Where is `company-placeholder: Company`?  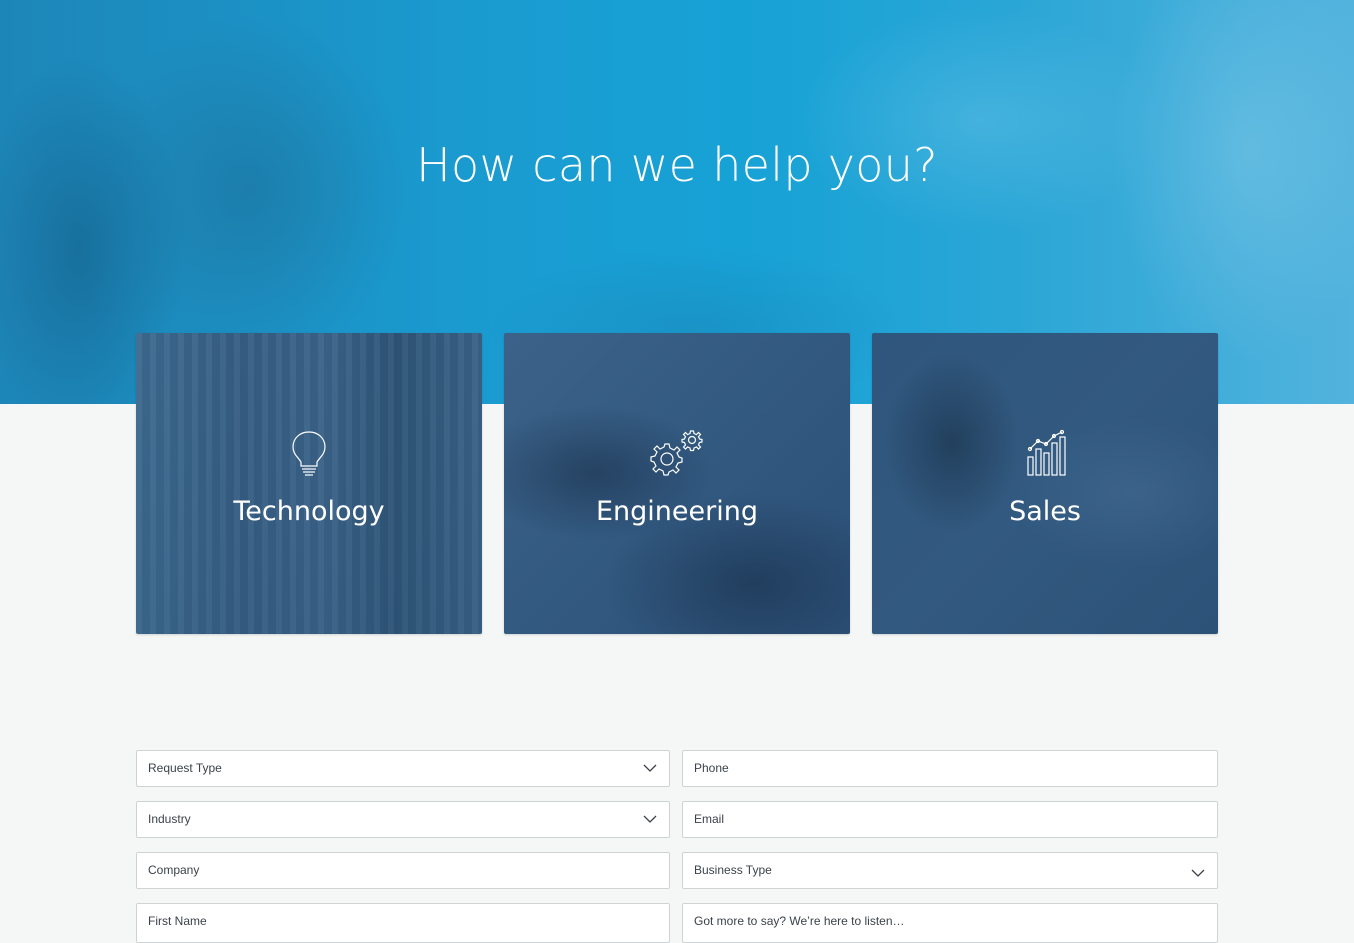 company-placeholder: Company is located at coordinates (174, 870).